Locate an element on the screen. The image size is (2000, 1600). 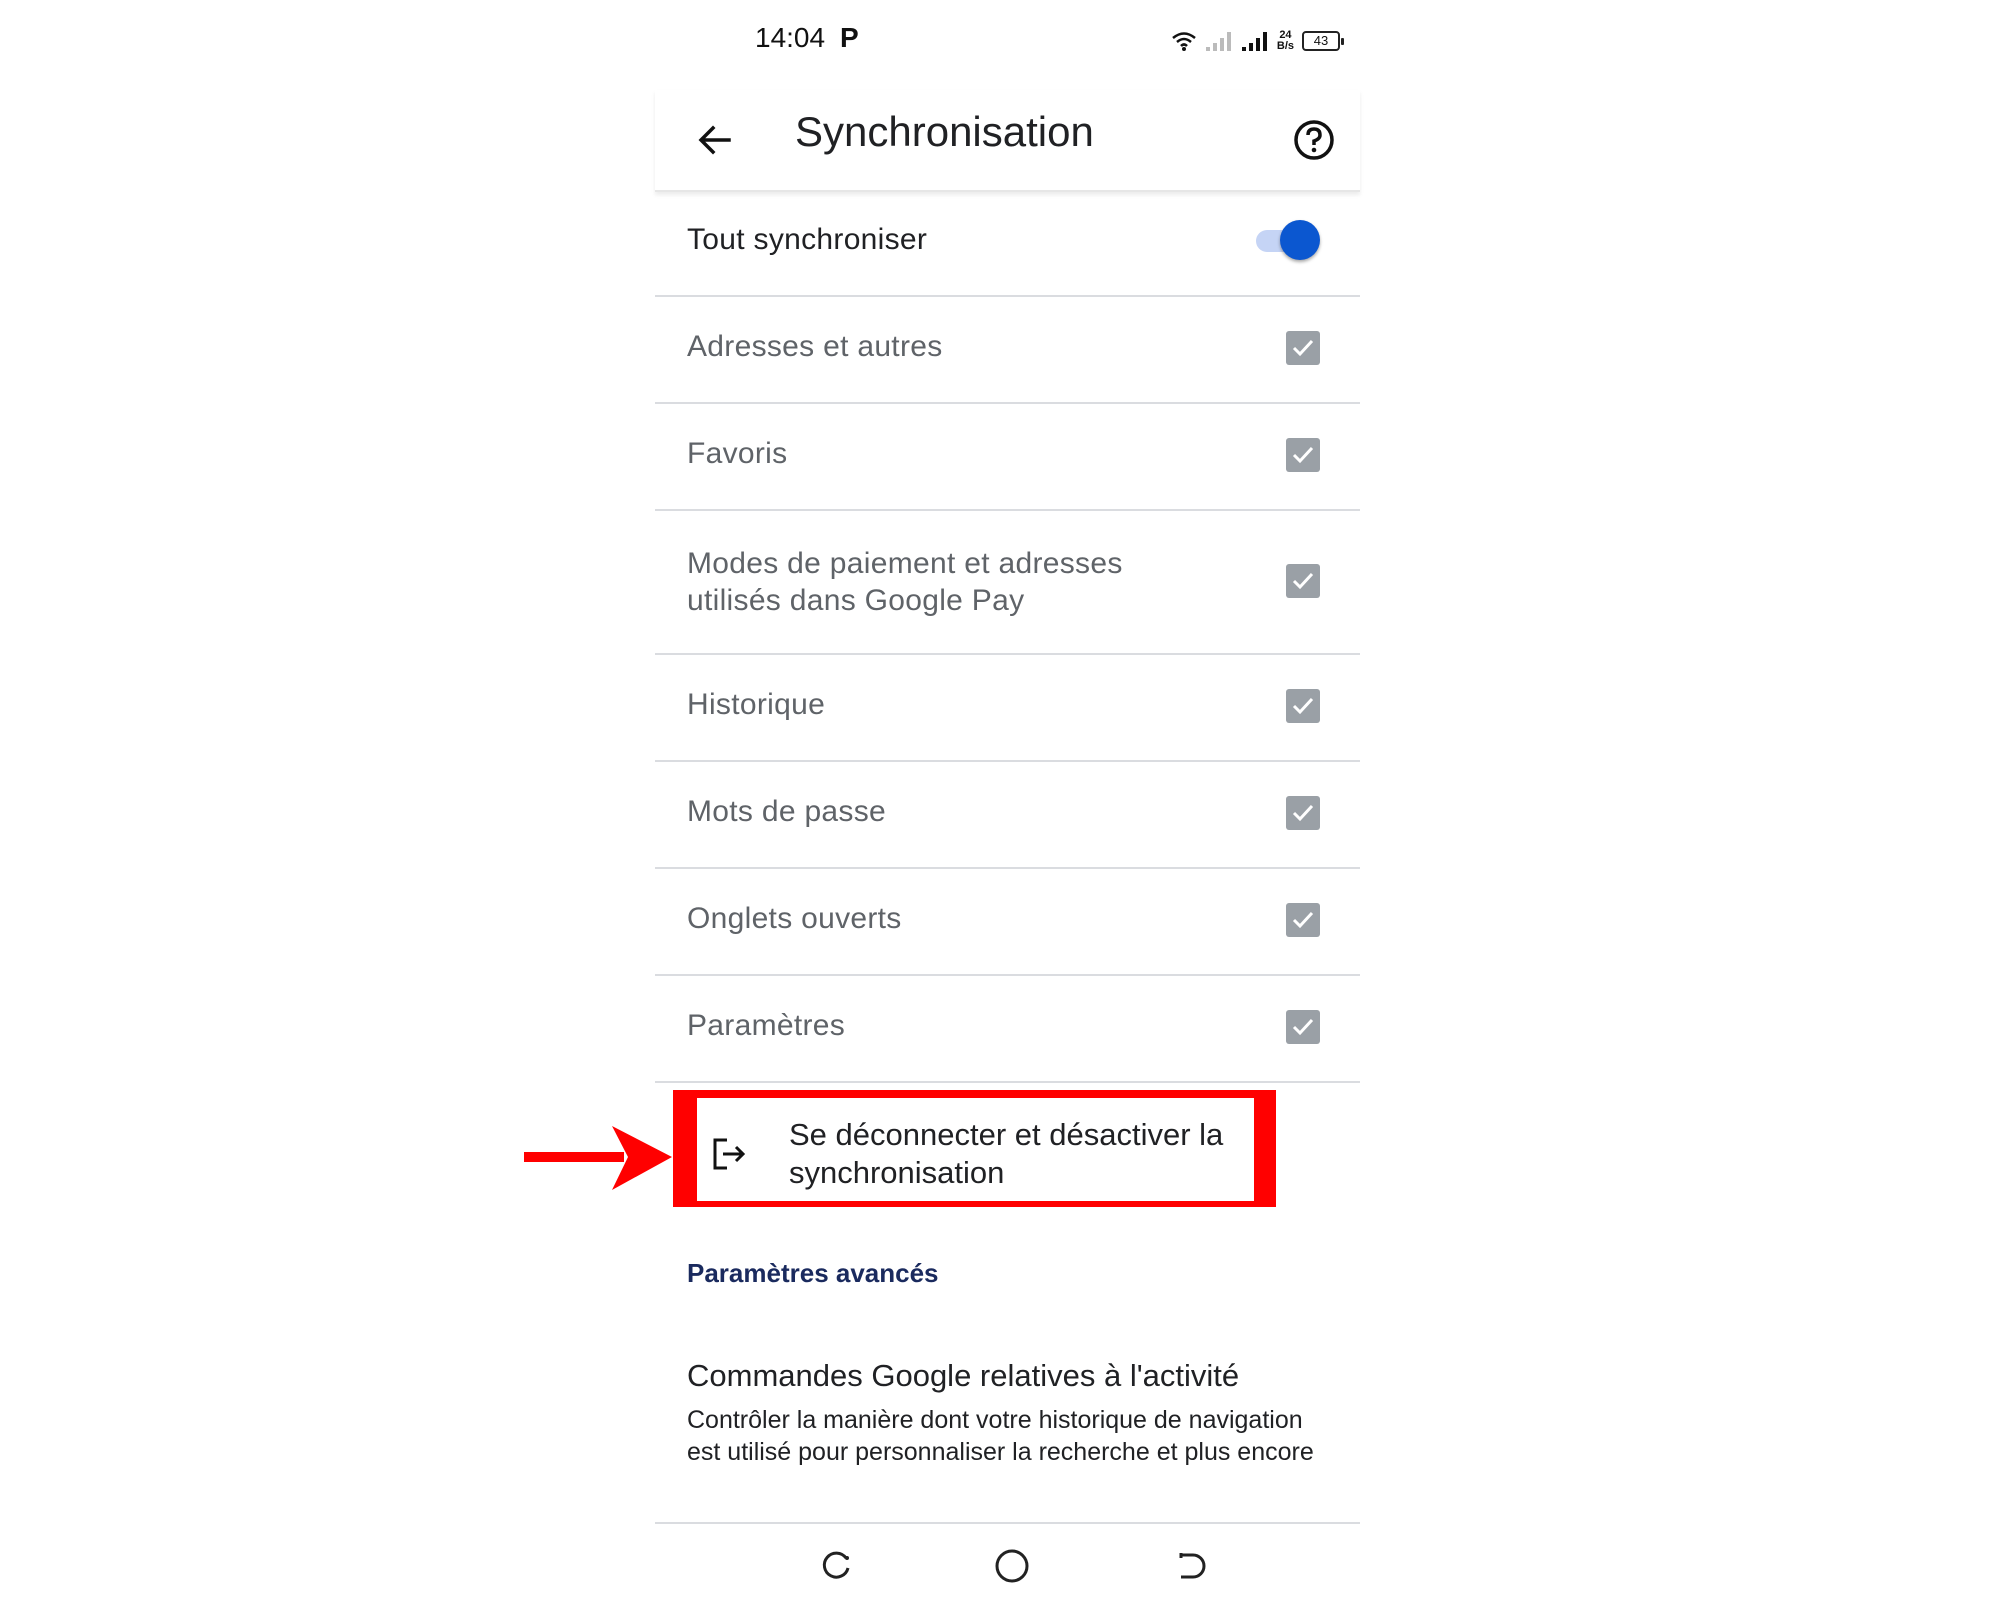
home-icon is located at coordinates (1012, 1566).